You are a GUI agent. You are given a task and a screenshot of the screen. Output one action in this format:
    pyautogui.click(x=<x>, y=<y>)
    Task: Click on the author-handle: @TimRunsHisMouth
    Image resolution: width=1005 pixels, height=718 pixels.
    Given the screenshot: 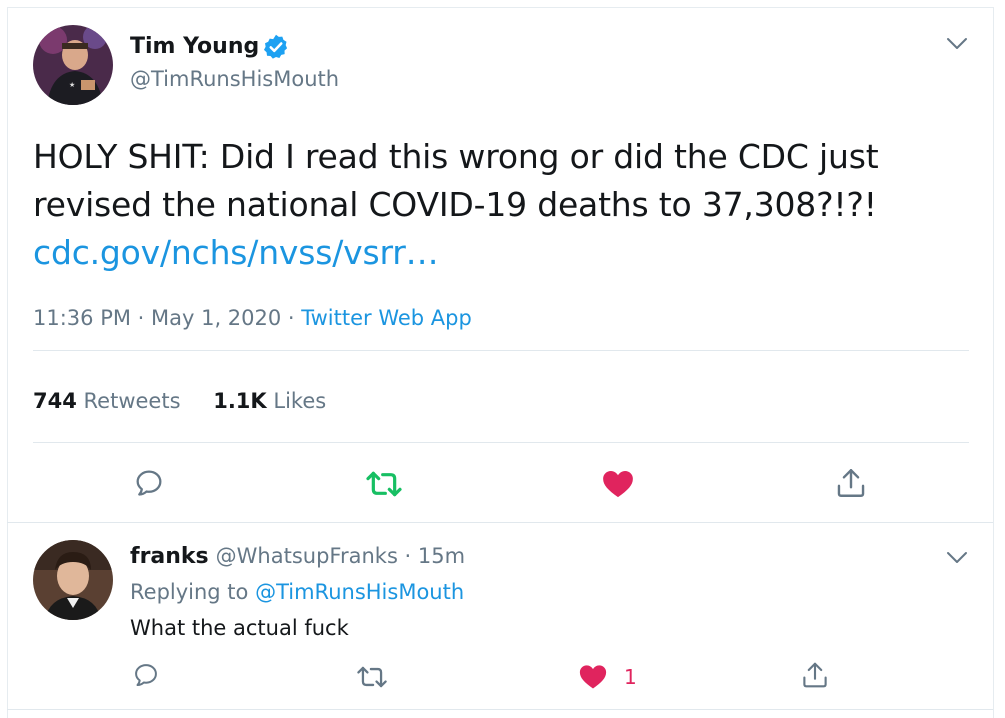 What is the action you would take?
    pyautogui.click(x=234, y=79)
    